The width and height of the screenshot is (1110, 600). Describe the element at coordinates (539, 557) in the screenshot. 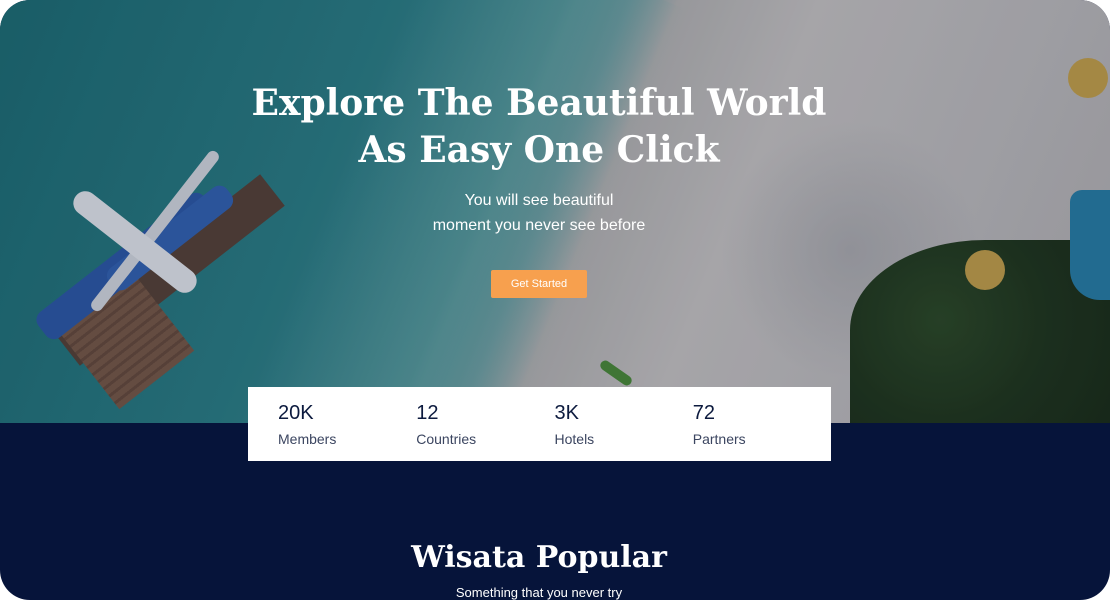

I see `popular-section-title: Wisata Popular` at that location.